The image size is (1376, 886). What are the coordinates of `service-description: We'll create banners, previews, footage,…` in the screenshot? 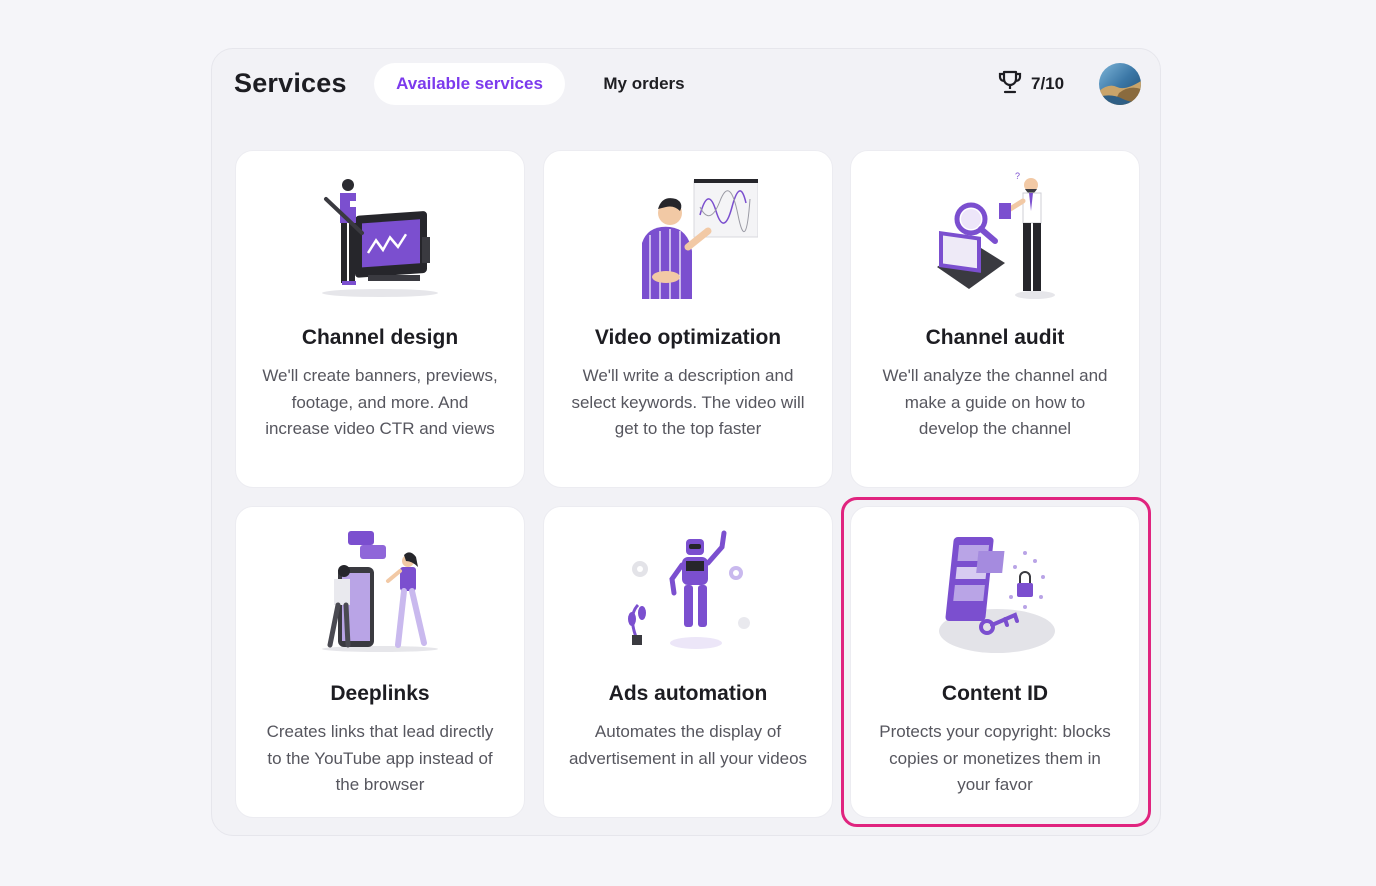 It's located at (380, 402).